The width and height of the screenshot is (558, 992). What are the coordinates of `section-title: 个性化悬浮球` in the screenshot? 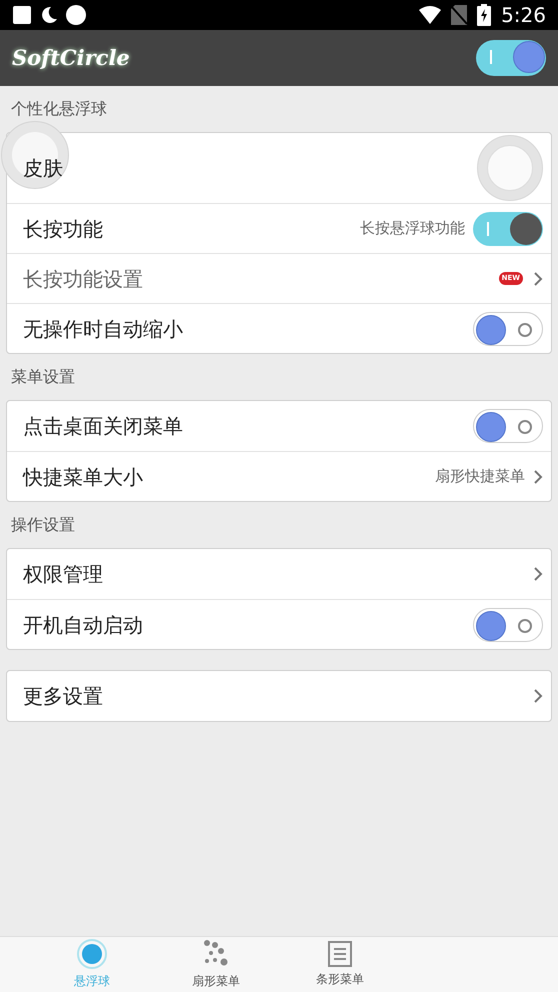 It's located at (59, 109).